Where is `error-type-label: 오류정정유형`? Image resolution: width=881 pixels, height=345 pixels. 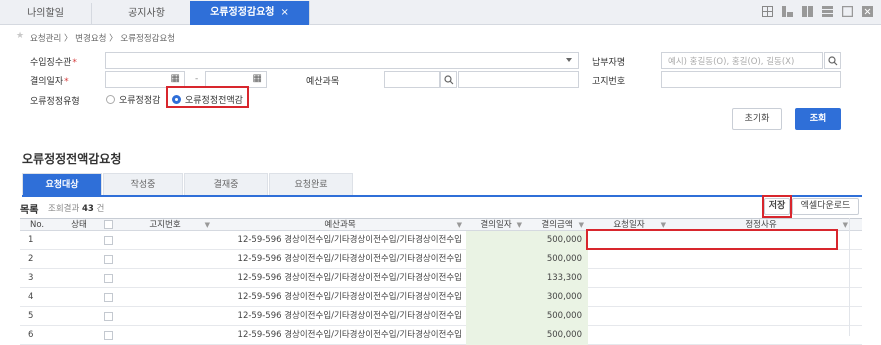 error-type-label: 오류정정유형 is located at coordinates (55, 102).